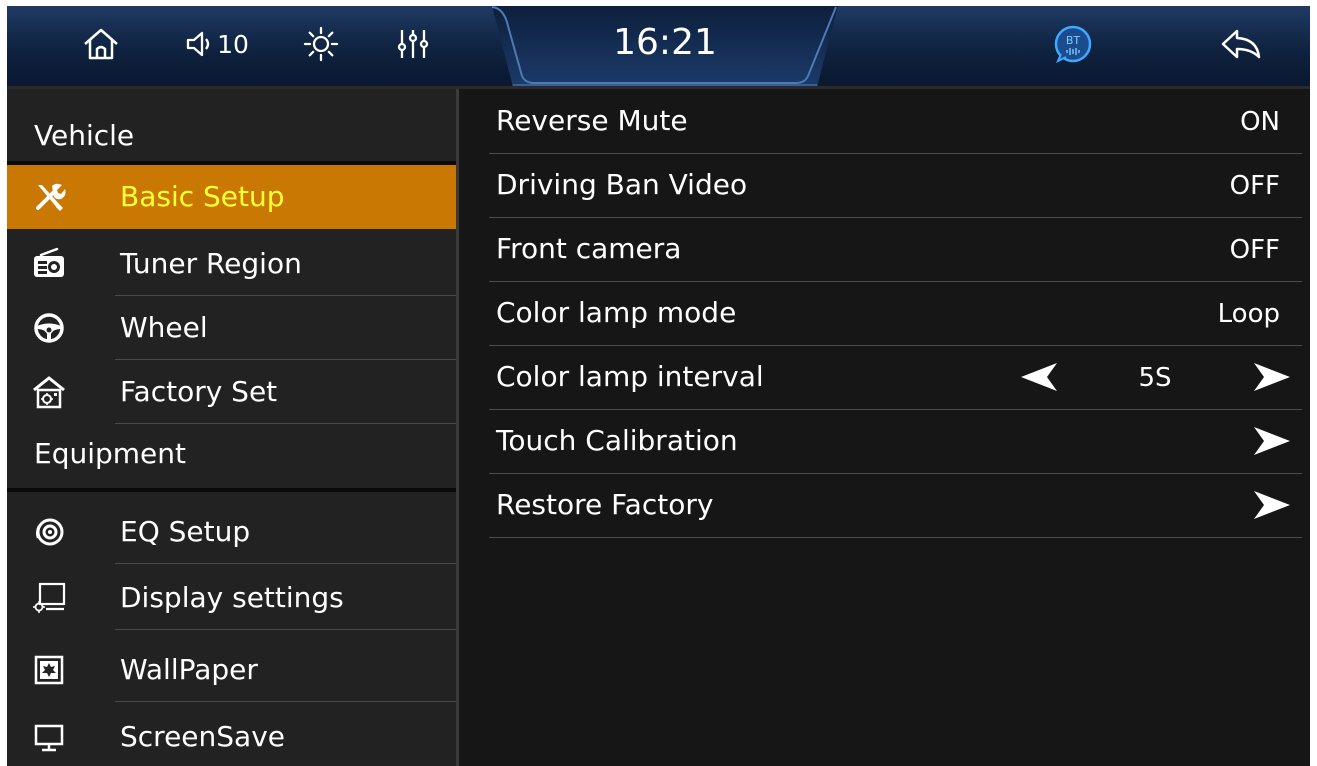 This screenshot has width=1317, height=766. What do you see at coordinates (616, 312) in the screenshot?
I see `setting-label: Color lamp mode` at bounding box center [616, 312].